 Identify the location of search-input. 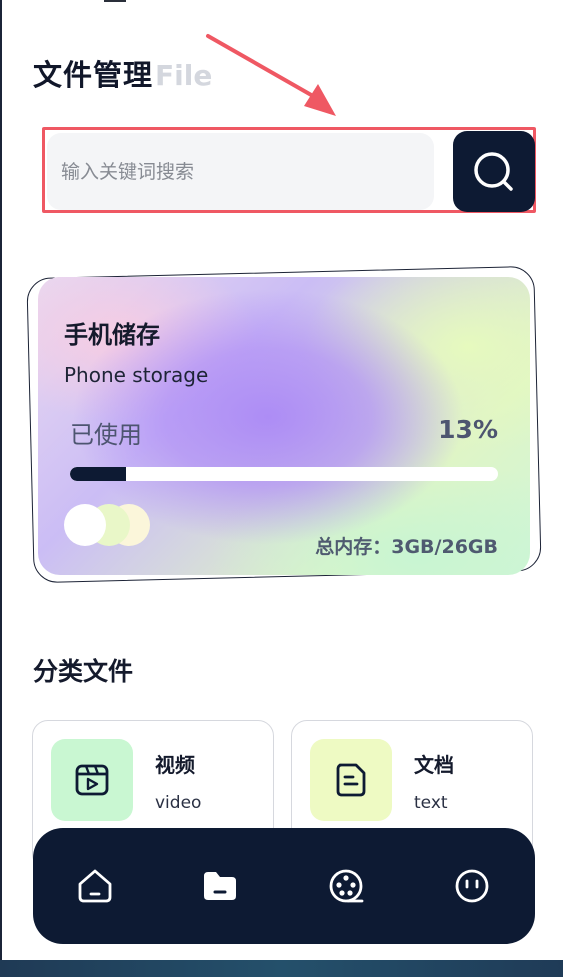
(240, 171).